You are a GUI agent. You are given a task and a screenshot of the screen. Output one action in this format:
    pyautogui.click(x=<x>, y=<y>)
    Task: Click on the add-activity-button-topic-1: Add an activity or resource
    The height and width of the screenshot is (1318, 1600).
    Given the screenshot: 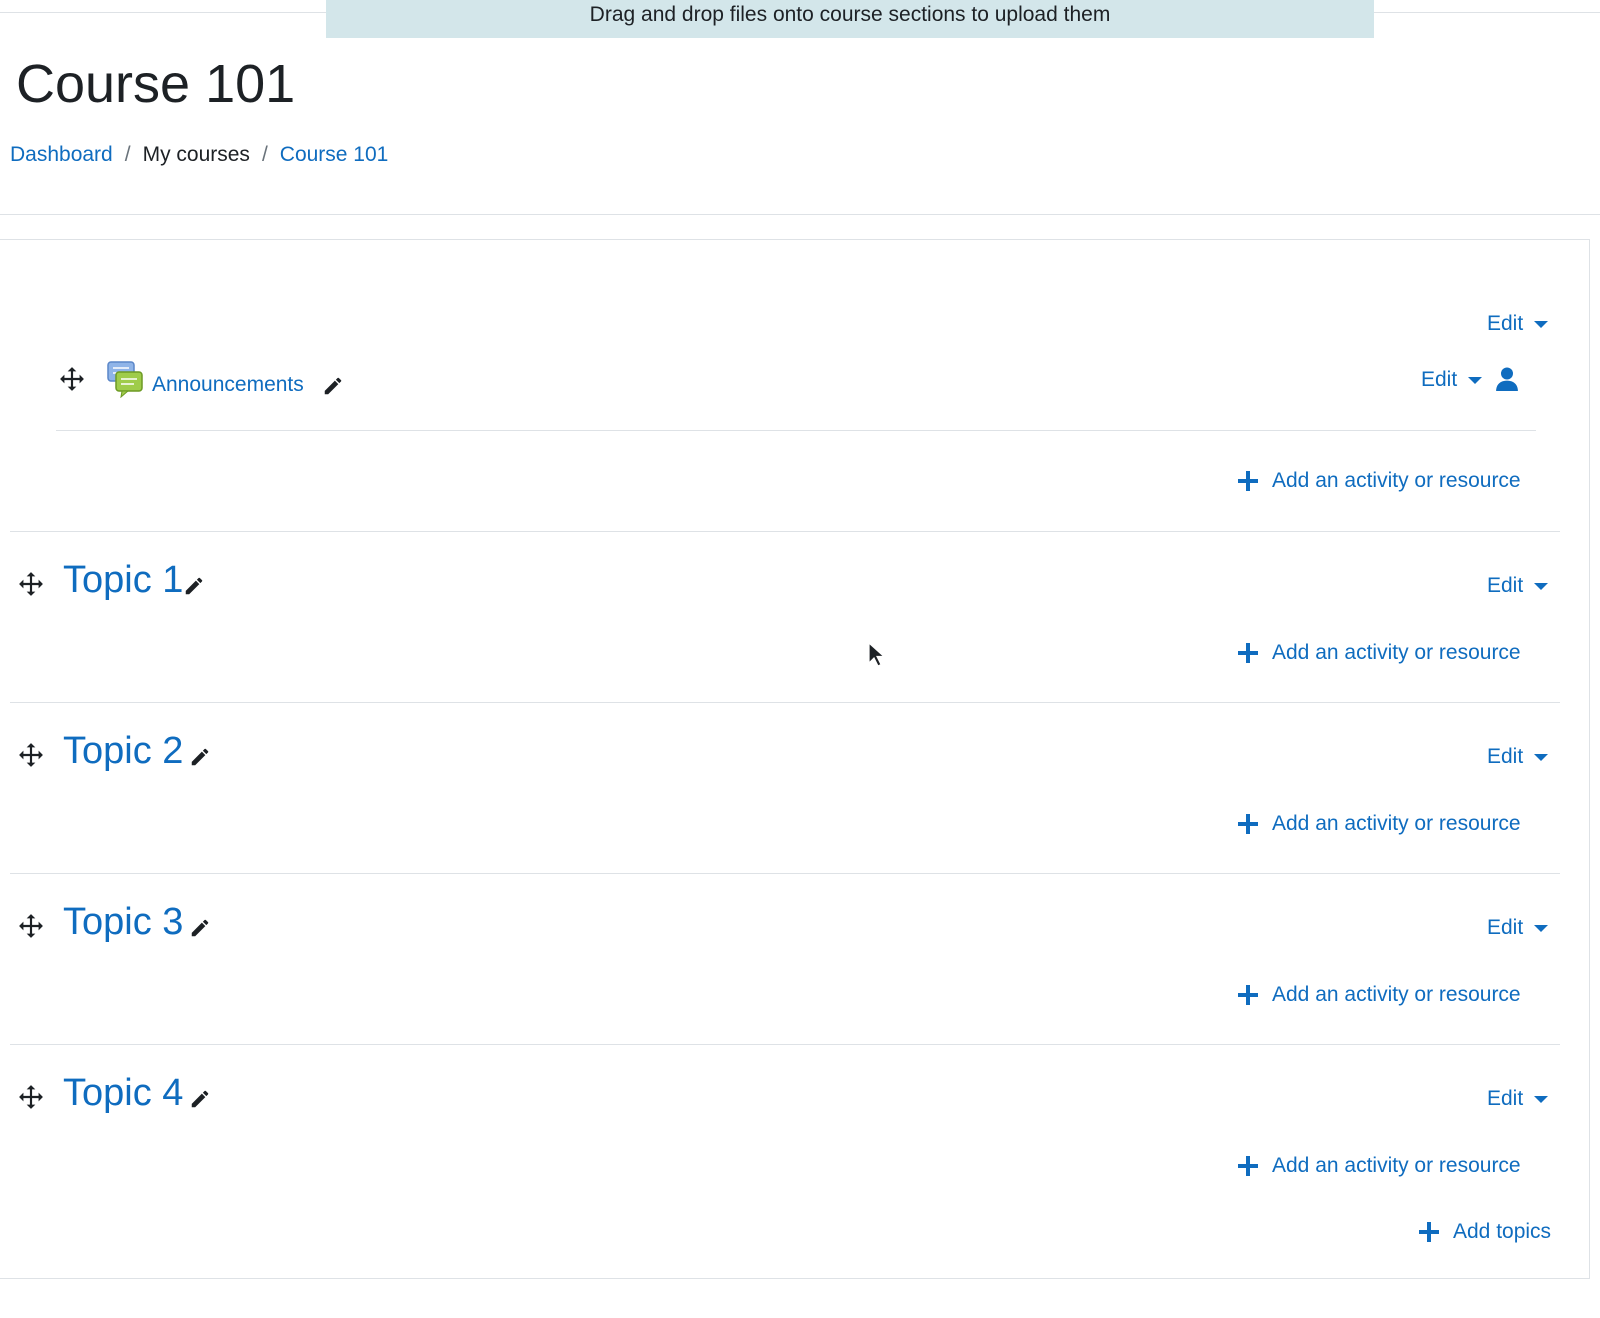 What is the action you would take?
    pyautogui.click(x=1379, y=653)
    